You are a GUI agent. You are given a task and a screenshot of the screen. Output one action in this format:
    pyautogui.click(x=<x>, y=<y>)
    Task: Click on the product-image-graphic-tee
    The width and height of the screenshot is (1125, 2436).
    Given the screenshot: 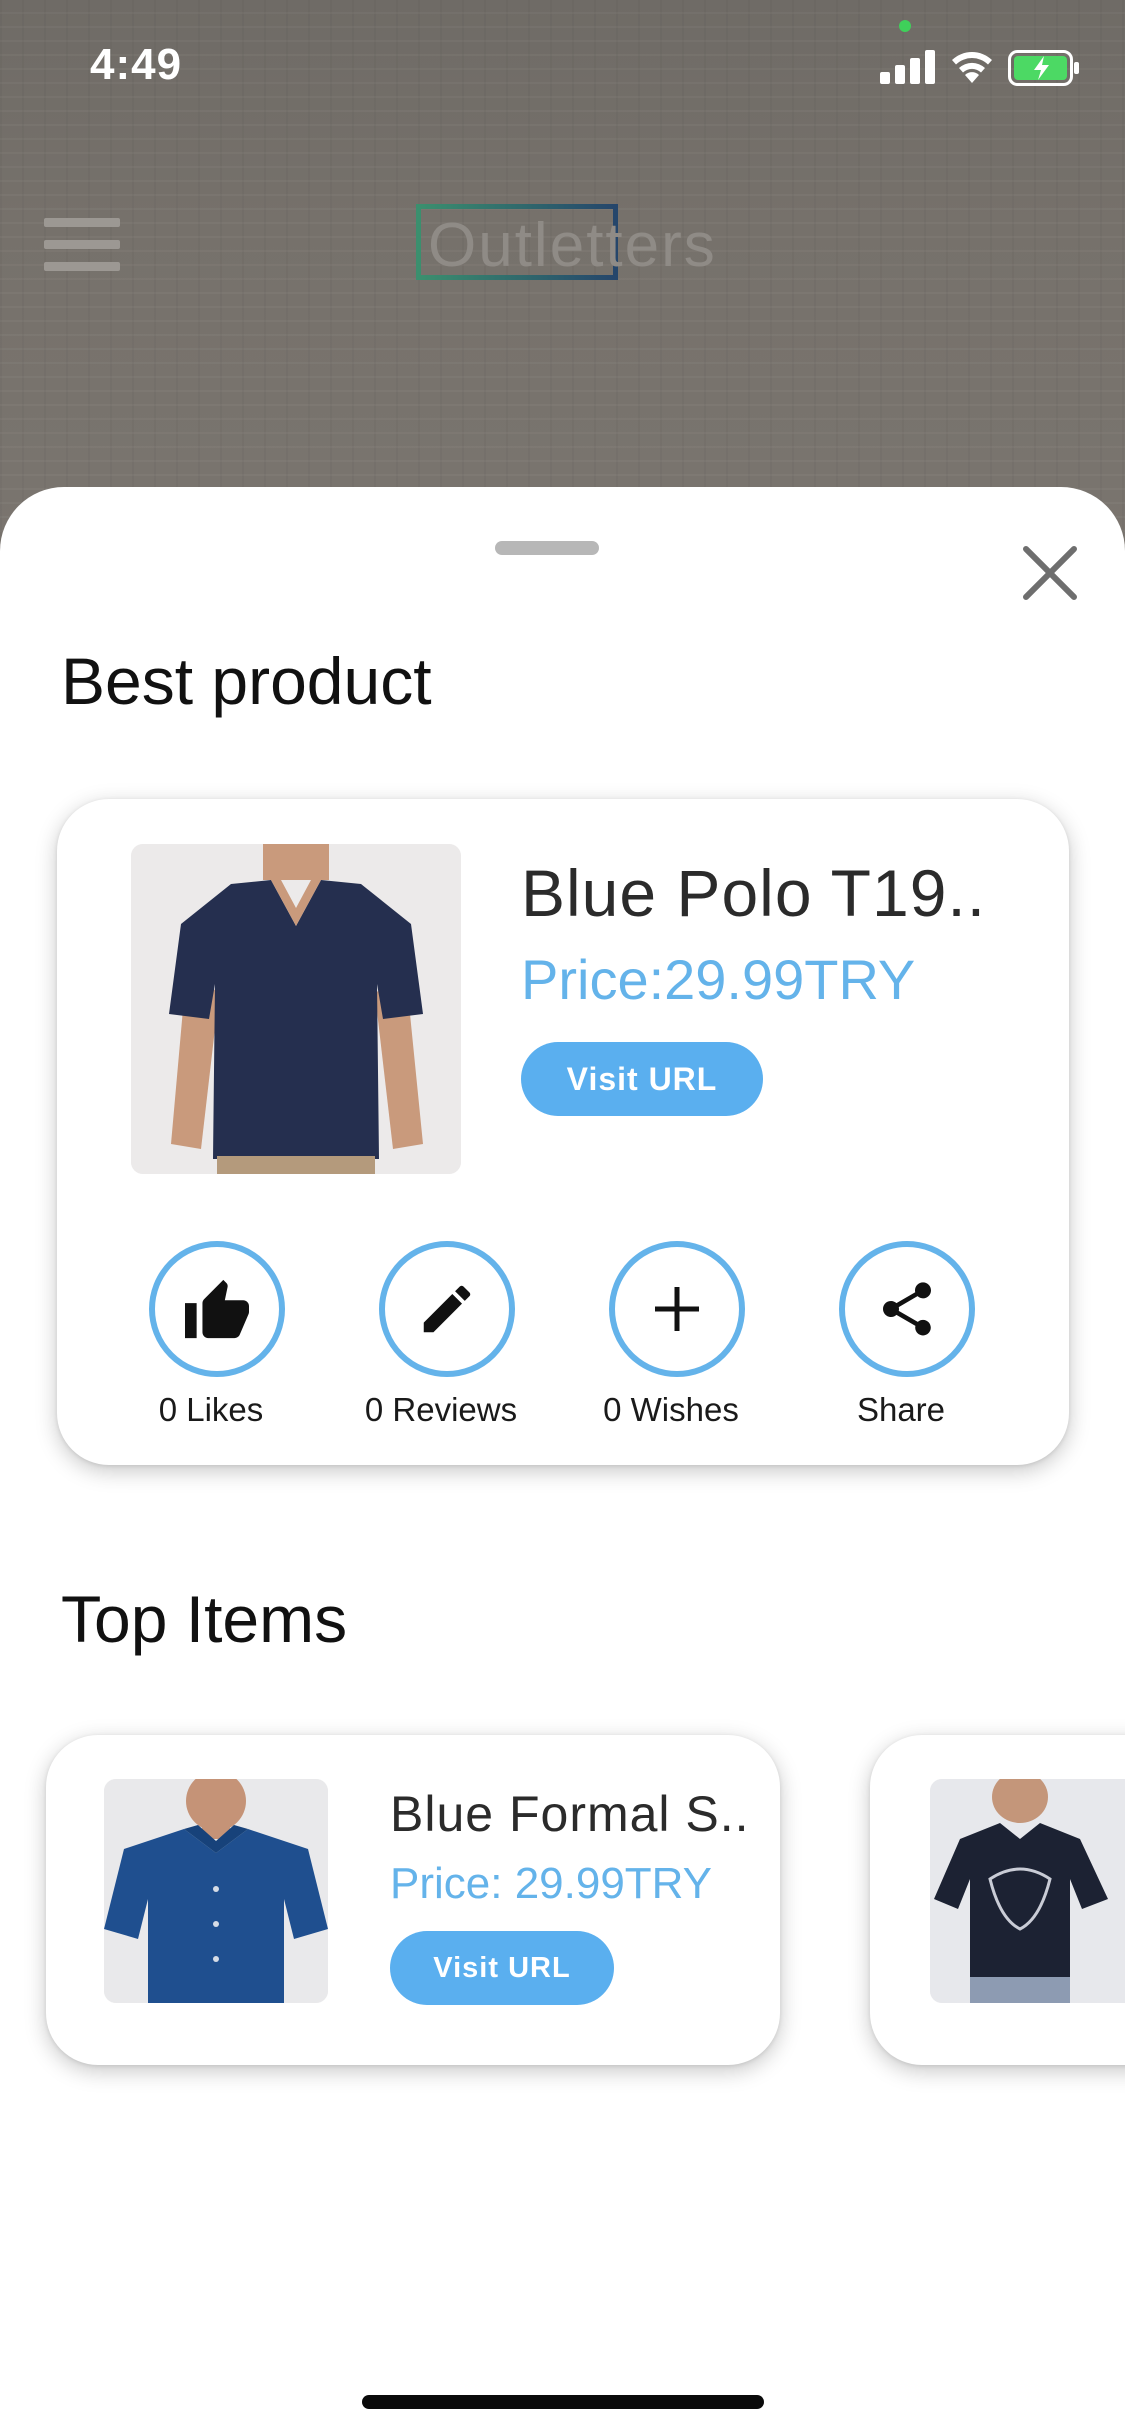 What is the action you would take?
    pyautogui.click(x=1027, y=1891)
    